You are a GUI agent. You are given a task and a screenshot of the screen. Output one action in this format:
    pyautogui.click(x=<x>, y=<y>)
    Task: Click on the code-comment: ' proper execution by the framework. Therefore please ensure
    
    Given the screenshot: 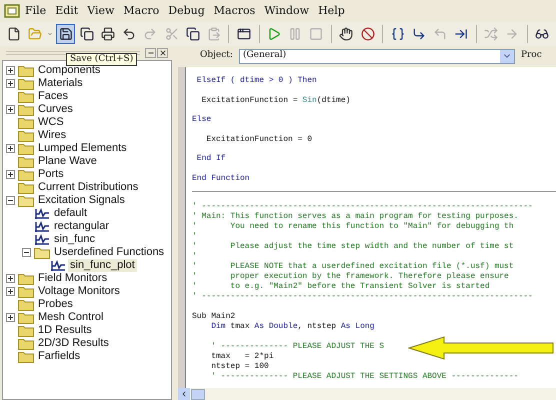 What is the action you would take?
    pyautogui.click(x=350, y=276)
    